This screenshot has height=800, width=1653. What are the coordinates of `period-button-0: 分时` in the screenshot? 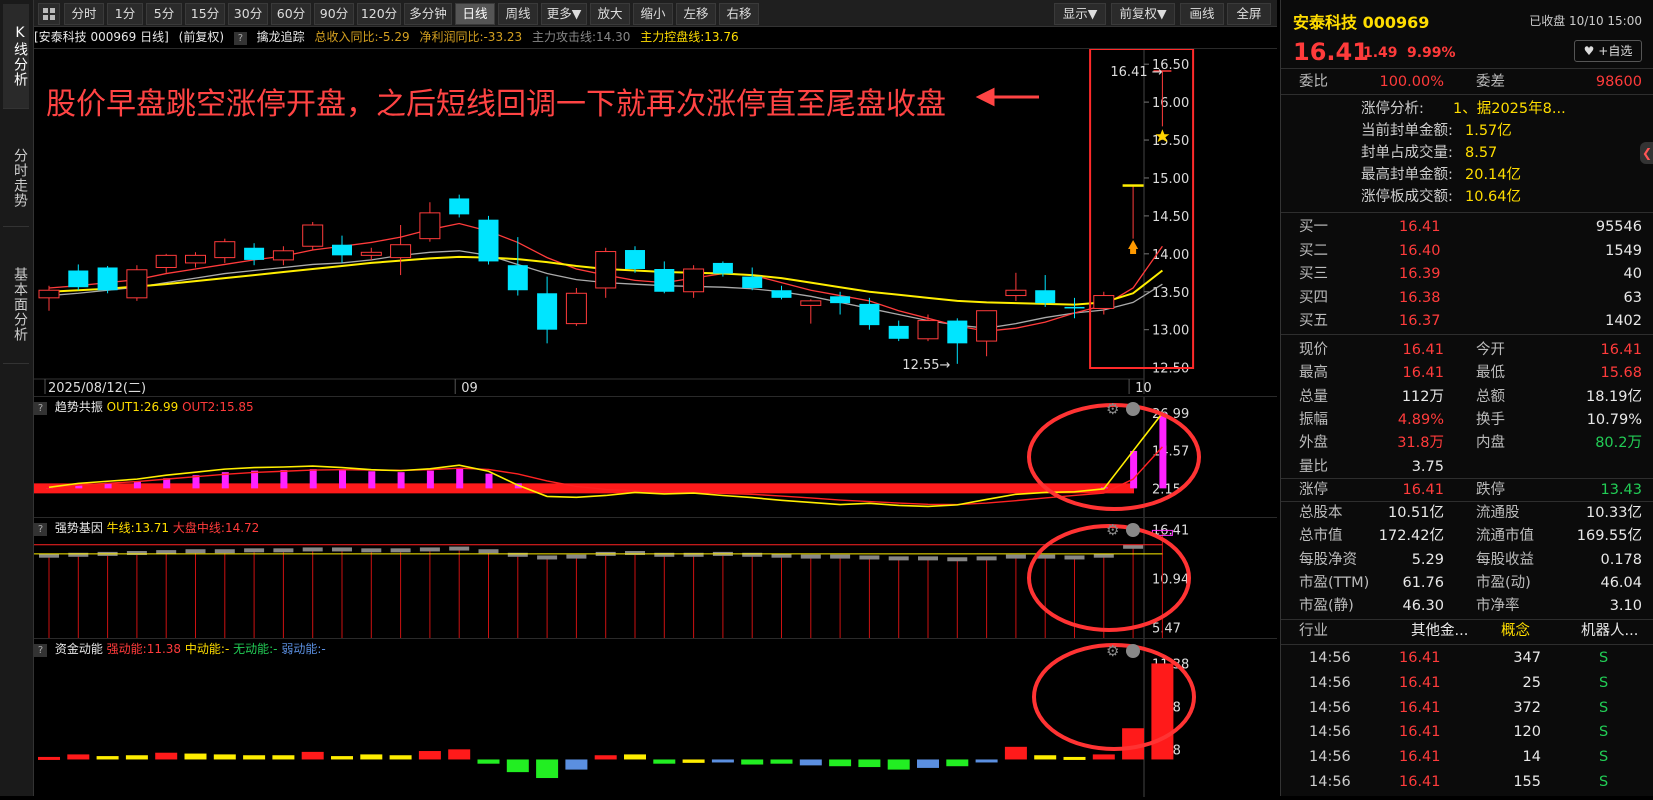 It's located at (84, 14).